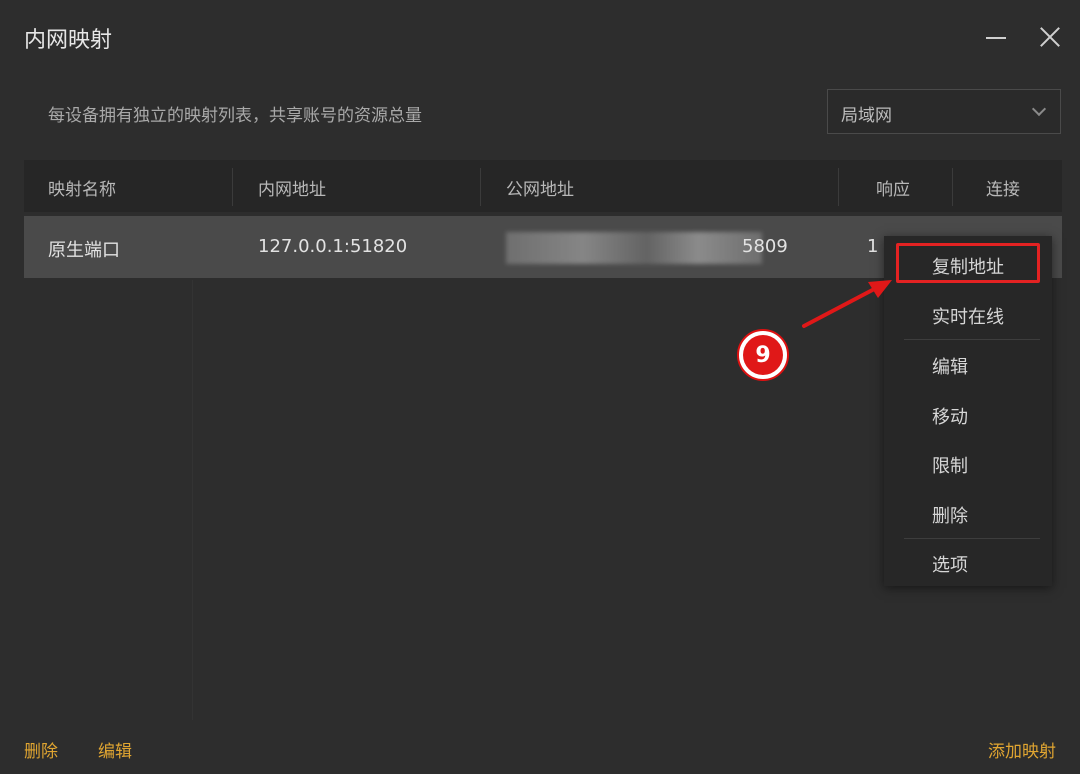 Image resolution: width=1080 pixels, height=774 pixels. I want to click on menu-item-options: 选项, so click(968, 562).